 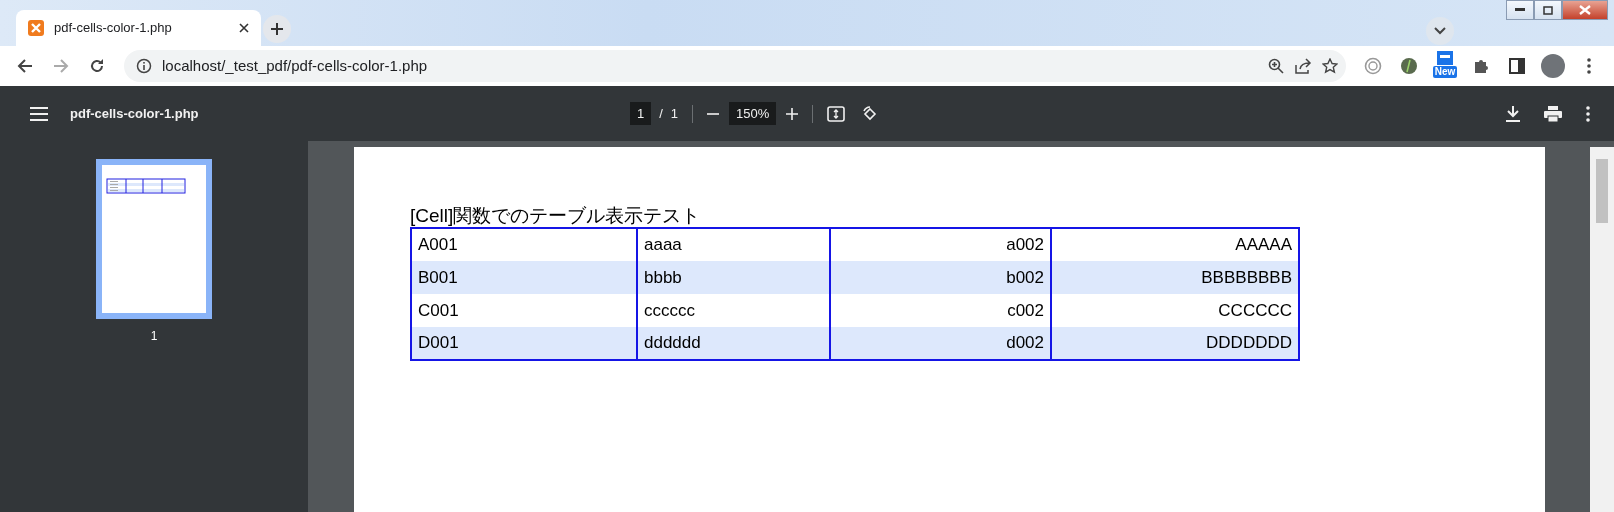 What do you see at coordinates (154, 336) in the screenshot?
I see `page-label: 1` at bounding box center [154, 336].